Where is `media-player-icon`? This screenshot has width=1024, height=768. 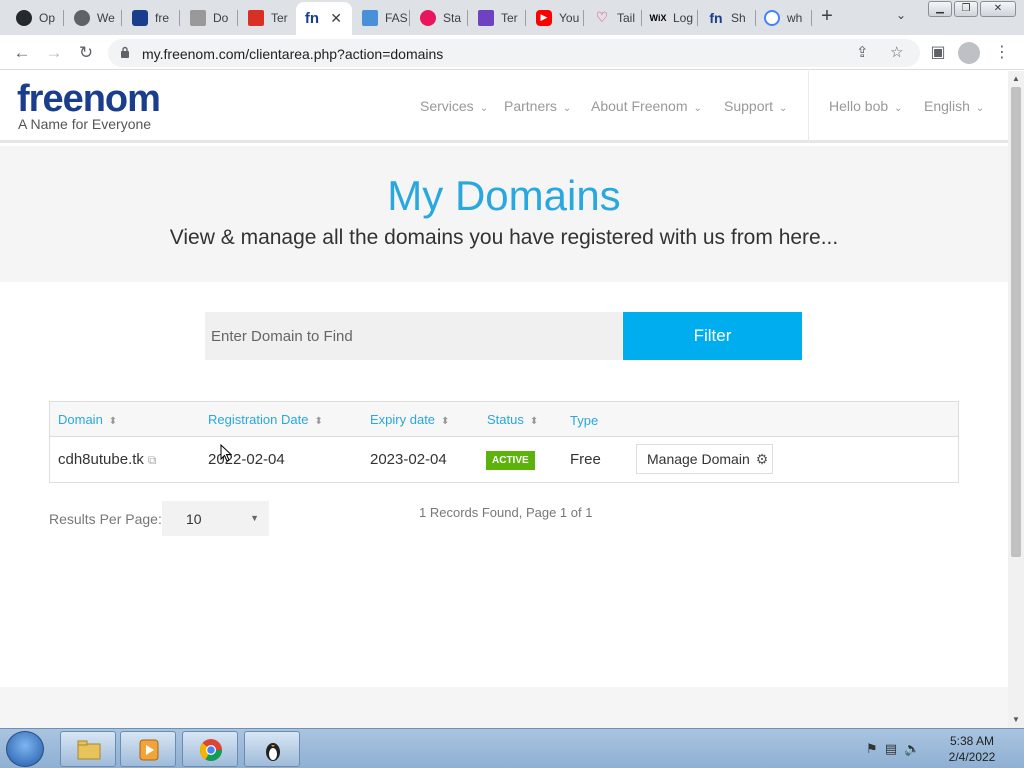
media-player-icon is located at coordinates (149, 750).